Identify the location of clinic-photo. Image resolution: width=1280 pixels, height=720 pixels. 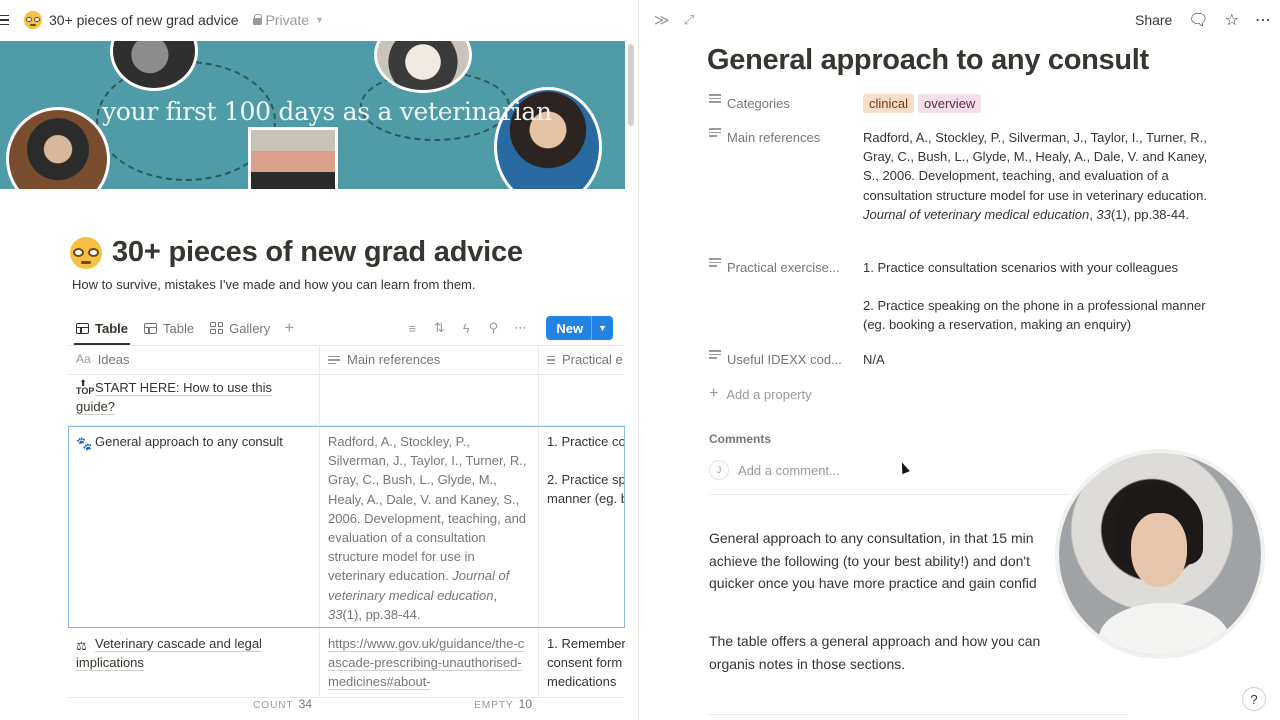
(293, 158).